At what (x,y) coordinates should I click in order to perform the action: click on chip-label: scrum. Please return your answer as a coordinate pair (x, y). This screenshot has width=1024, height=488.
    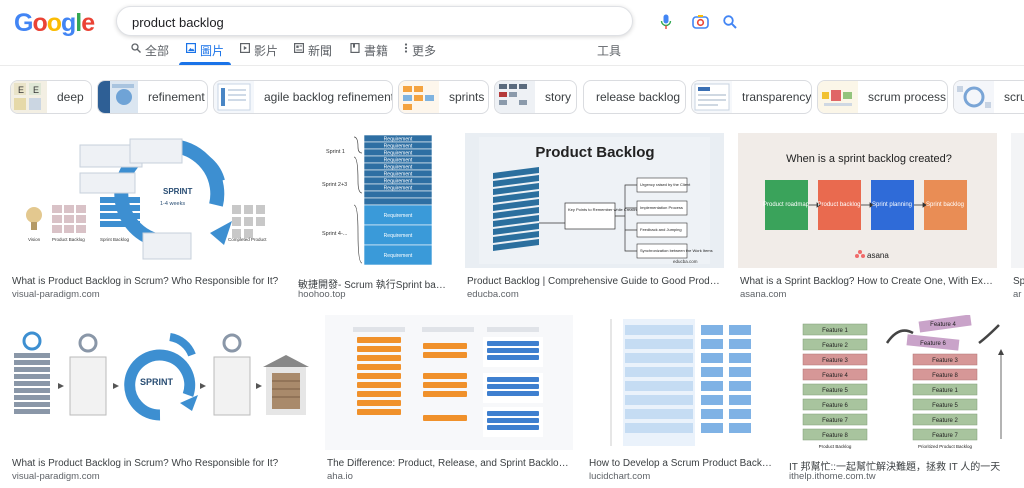
    Looking at the image, I should click on (1014, 97).